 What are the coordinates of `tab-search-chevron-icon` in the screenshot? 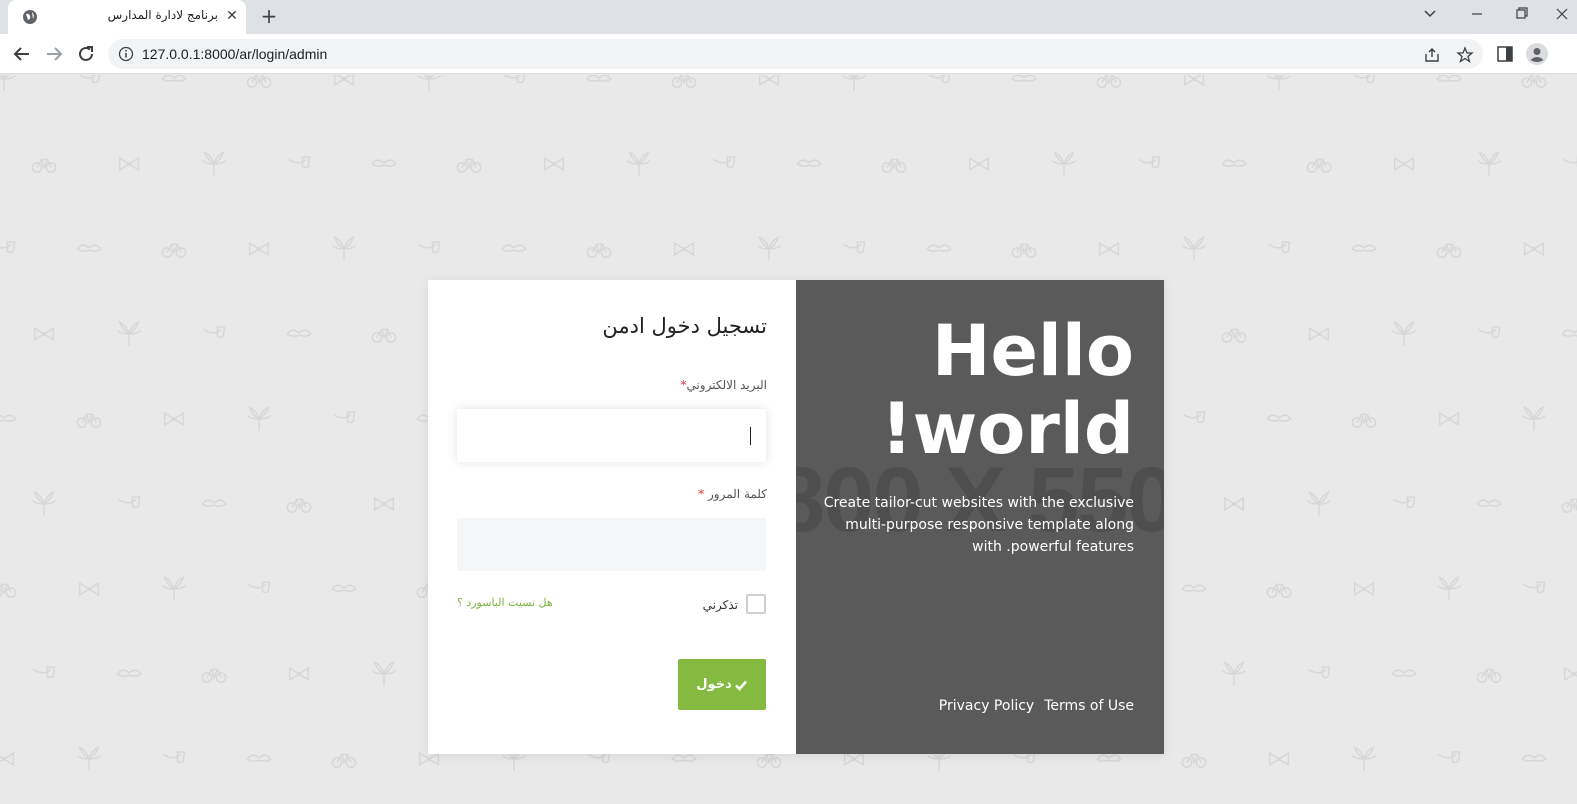 It's located at (1430, 14).